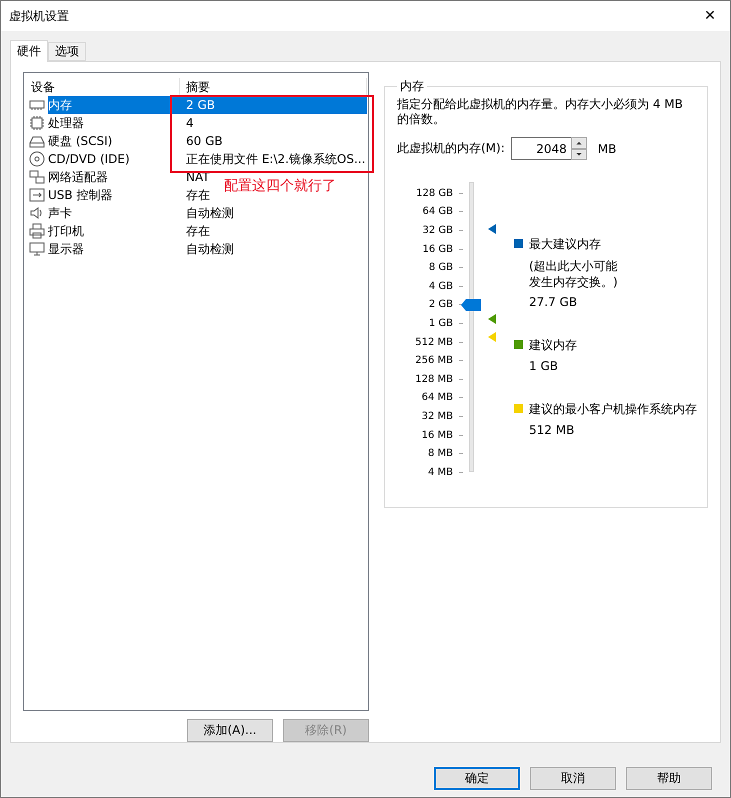  What do you see at coordinates (471, 304) in the screenshot?
I see `slider-thumb` at bounding box center [471, 304].